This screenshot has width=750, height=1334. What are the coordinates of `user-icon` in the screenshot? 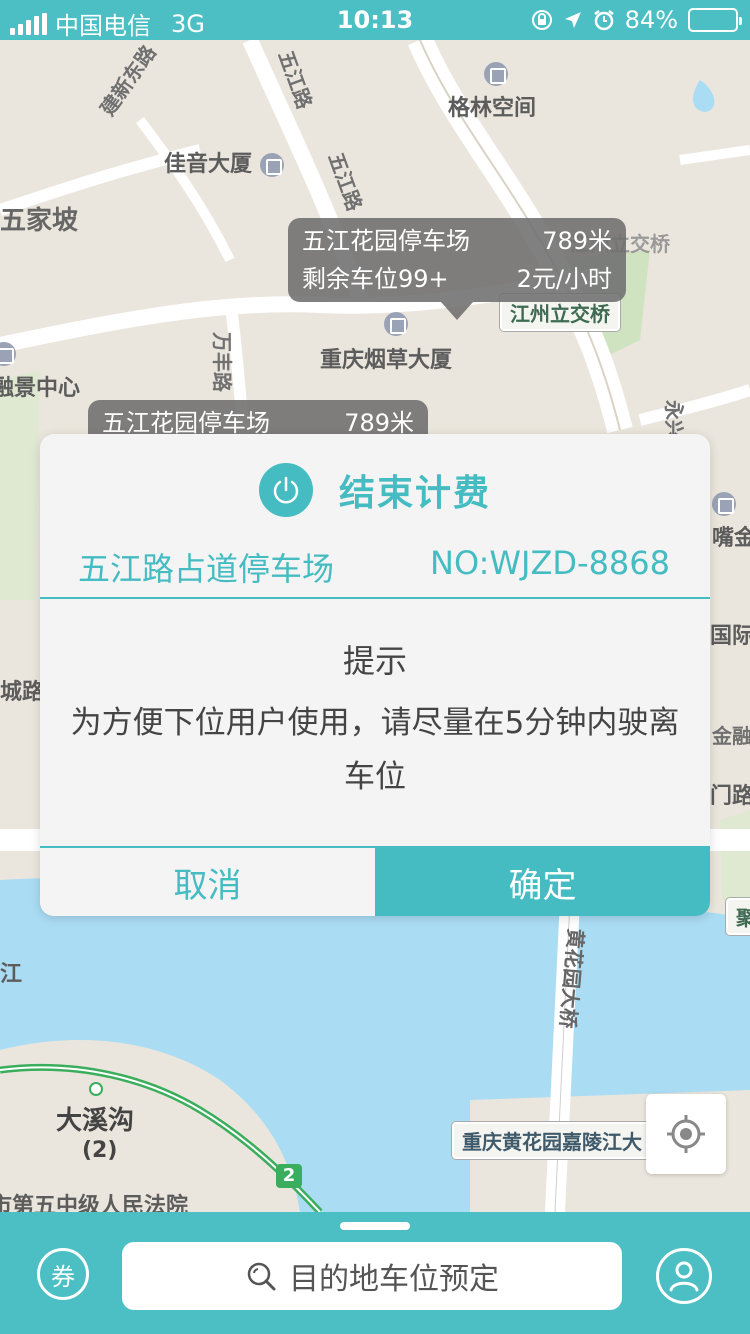 It's located at (684, 1276).